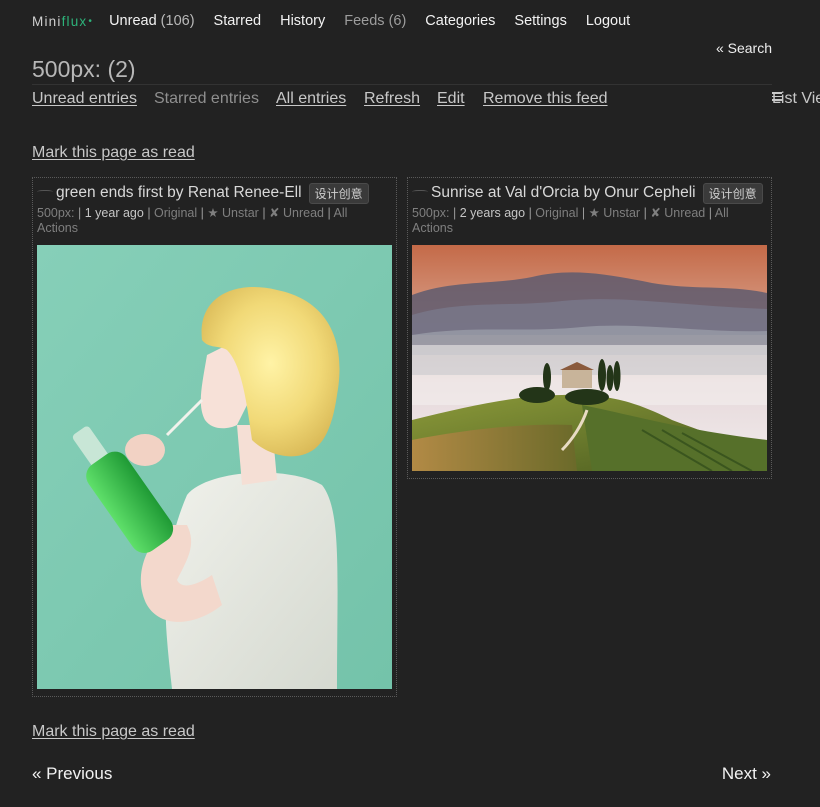 This screenshot has width=820, height=807. I want to click on nav-unread-count: (106), so click(177, 21).